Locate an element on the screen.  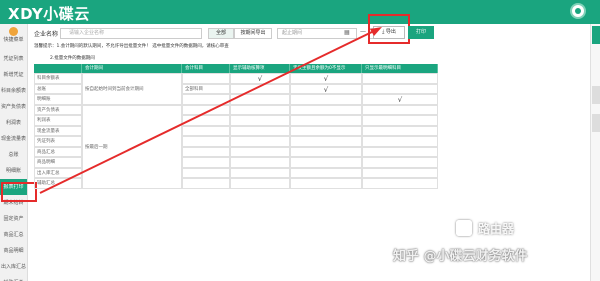
watermark-text: 知乎 @小碟云财务软件 is located at coordinates (460, 256).